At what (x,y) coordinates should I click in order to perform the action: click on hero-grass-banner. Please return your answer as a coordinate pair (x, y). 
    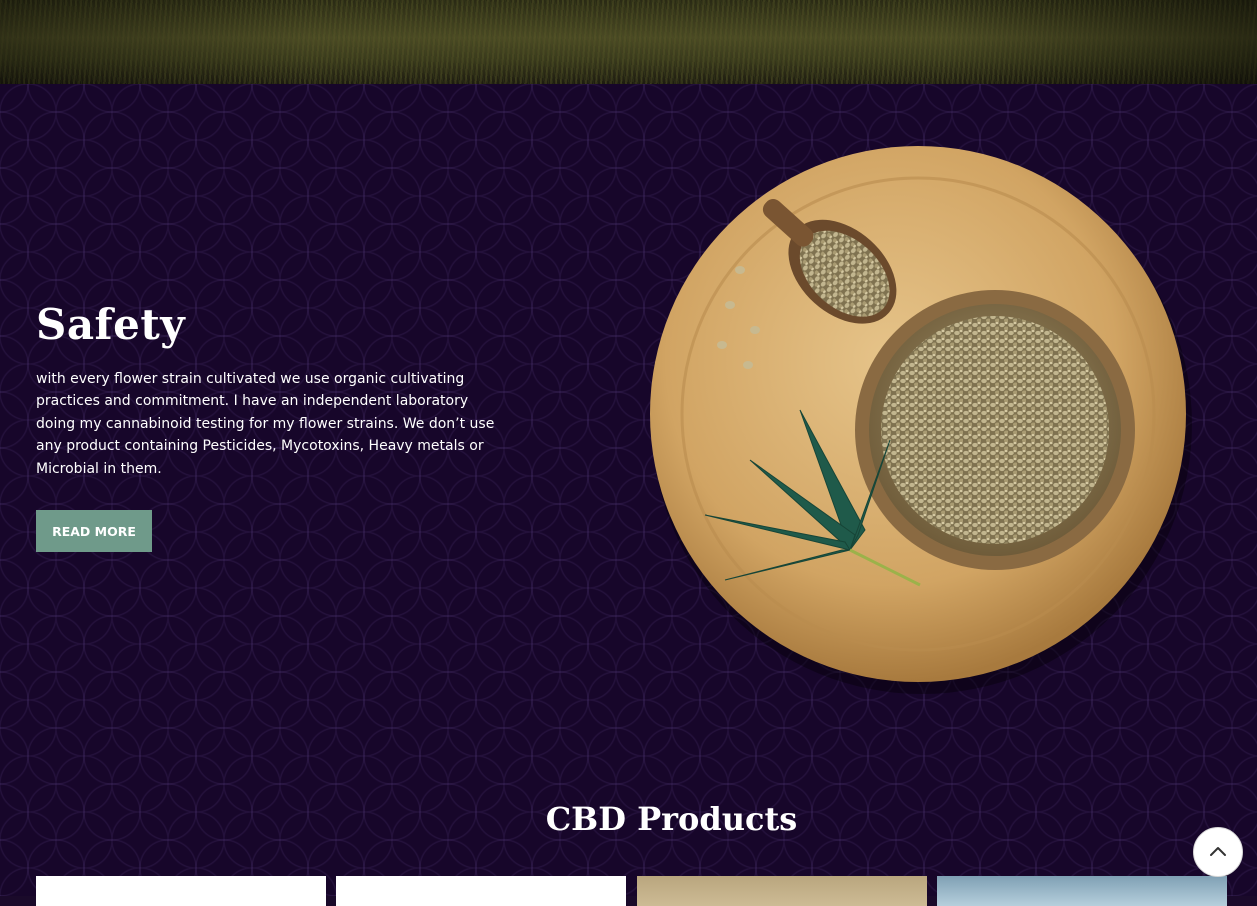
    Looking at the image, I should click on (628, 42).